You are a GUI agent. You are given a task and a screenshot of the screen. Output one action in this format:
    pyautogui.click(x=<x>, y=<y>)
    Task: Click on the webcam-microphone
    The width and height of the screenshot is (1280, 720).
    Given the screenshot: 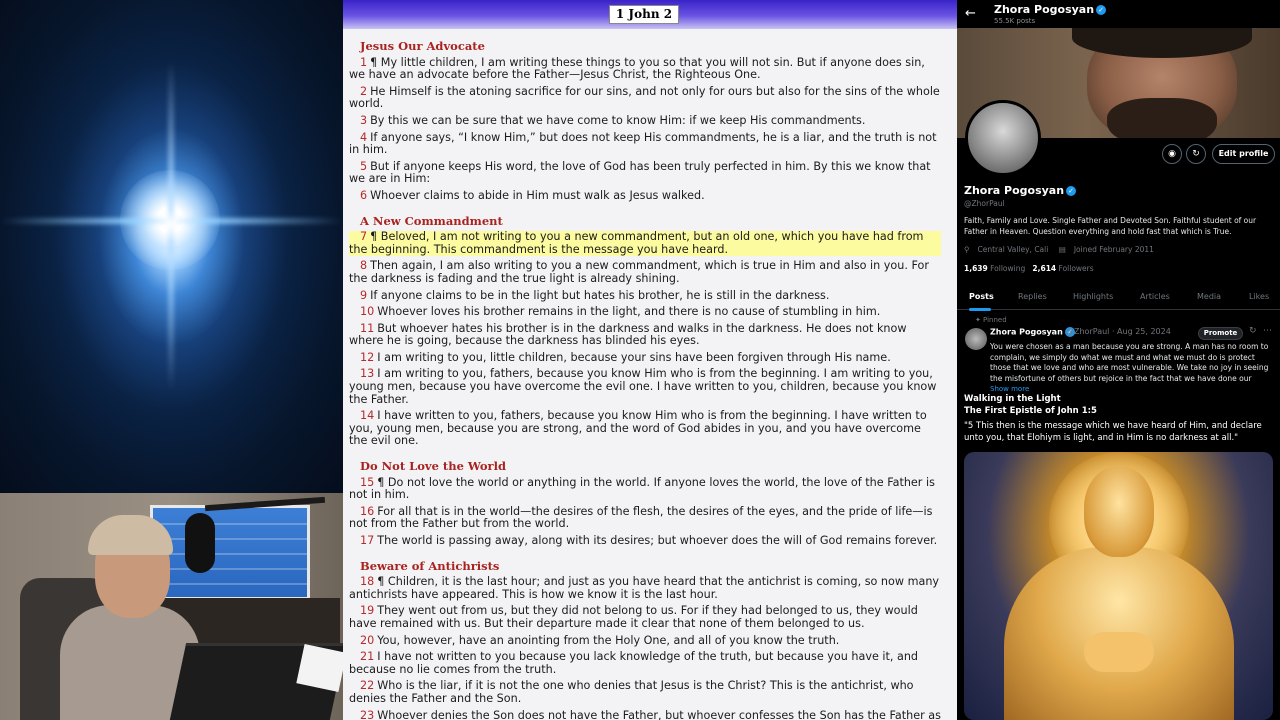 What is the action you would take?
    pyautogui.click(x=200, y=543)
    